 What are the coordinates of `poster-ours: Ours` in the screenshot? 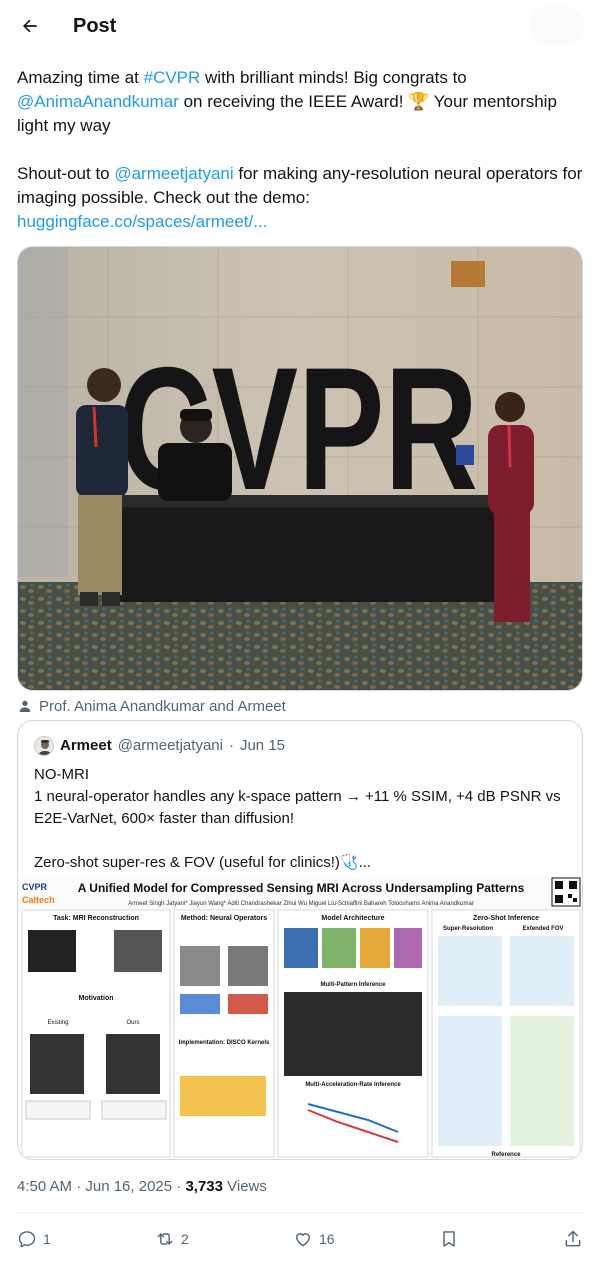 It's located at (132, 1023).